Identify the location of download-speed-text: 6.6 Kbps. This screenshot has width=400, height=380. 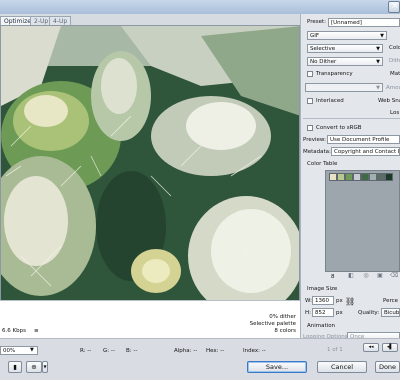
(14, 331).